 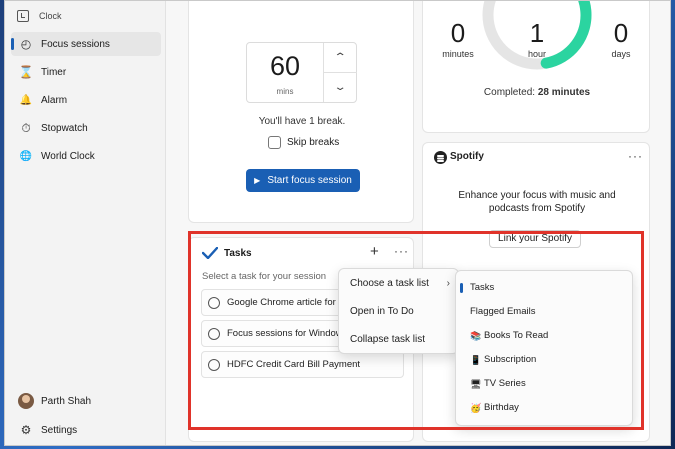 I want to click on task-list-item-books-to-read: 📚 Books To Read, so click(x=545, y=336).